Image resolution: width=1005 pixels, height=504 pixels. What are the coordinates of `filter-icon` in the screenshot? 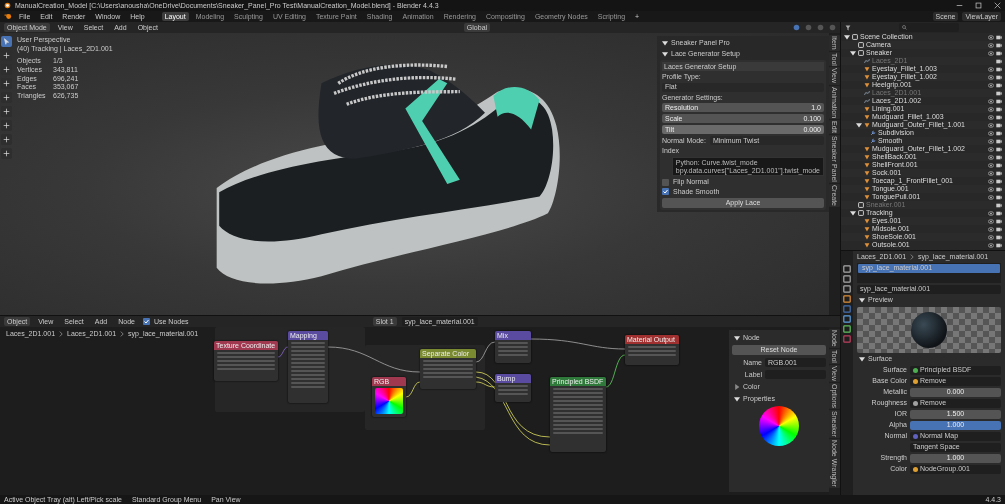 It's located at (848, 27).